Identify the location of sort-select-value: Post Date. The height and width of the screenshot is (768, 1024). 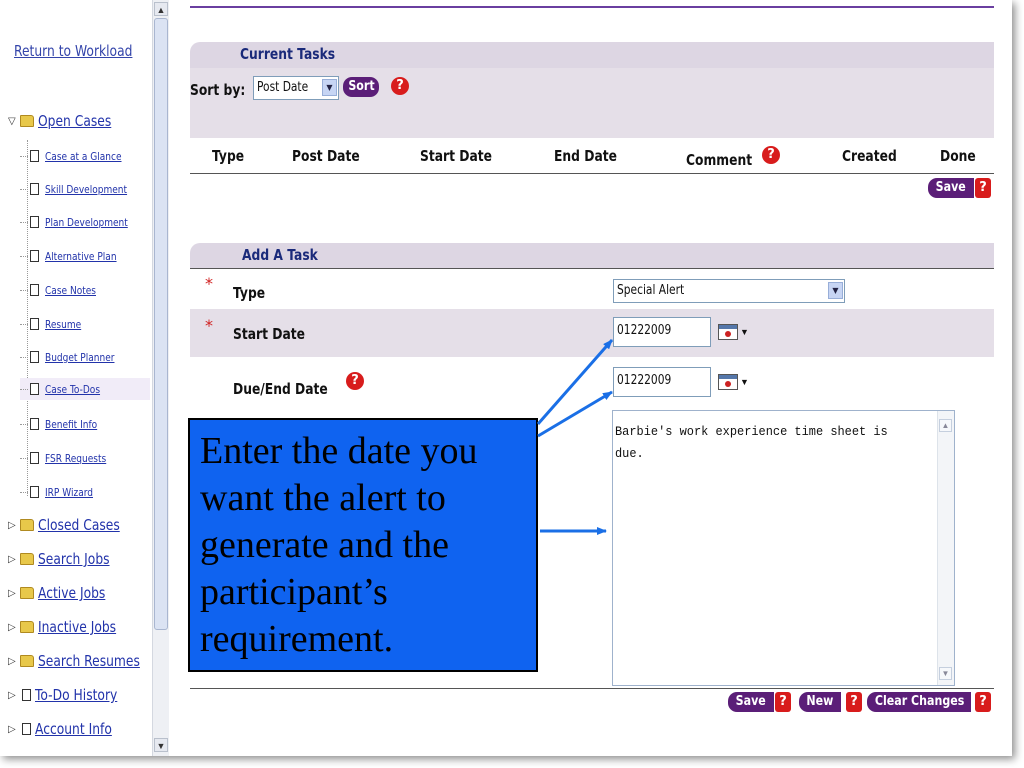
(283, 87).